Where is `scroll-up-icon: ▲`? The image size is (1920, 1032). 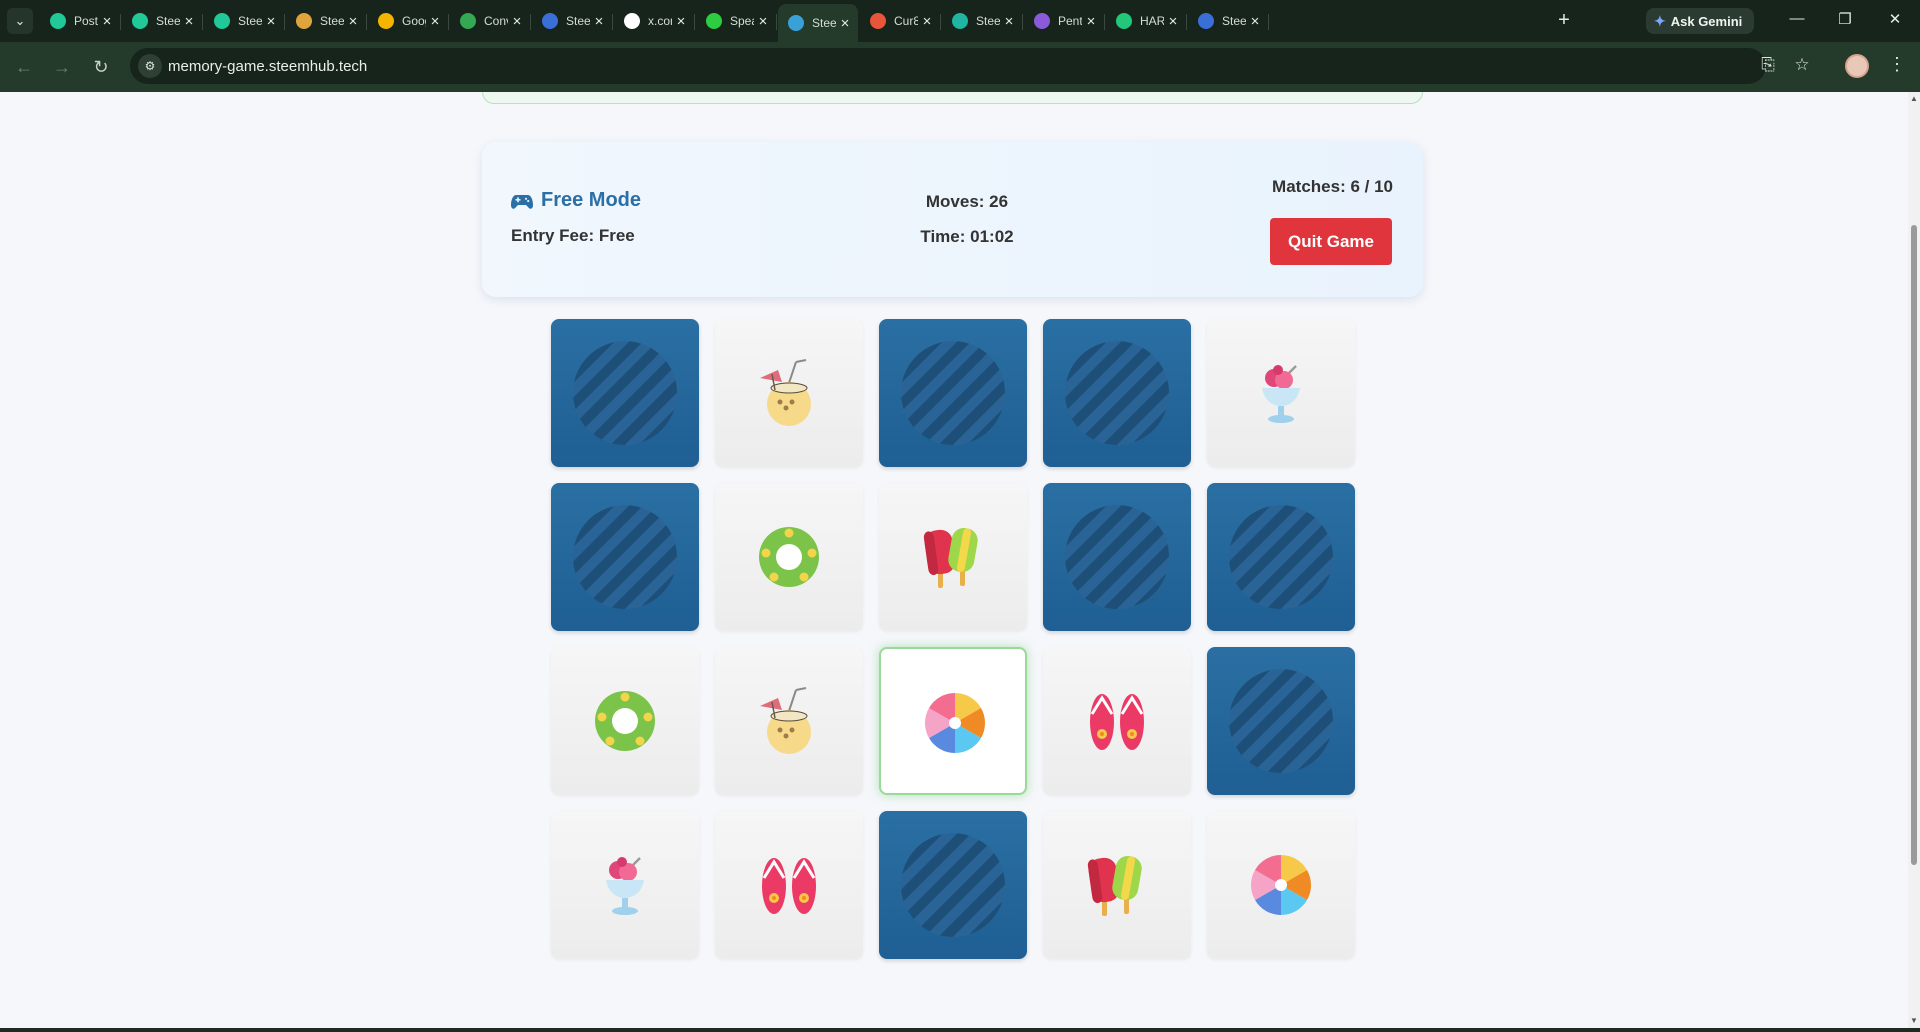 scroll-up-icon: ▲ is located at coordinates (1914, 98).